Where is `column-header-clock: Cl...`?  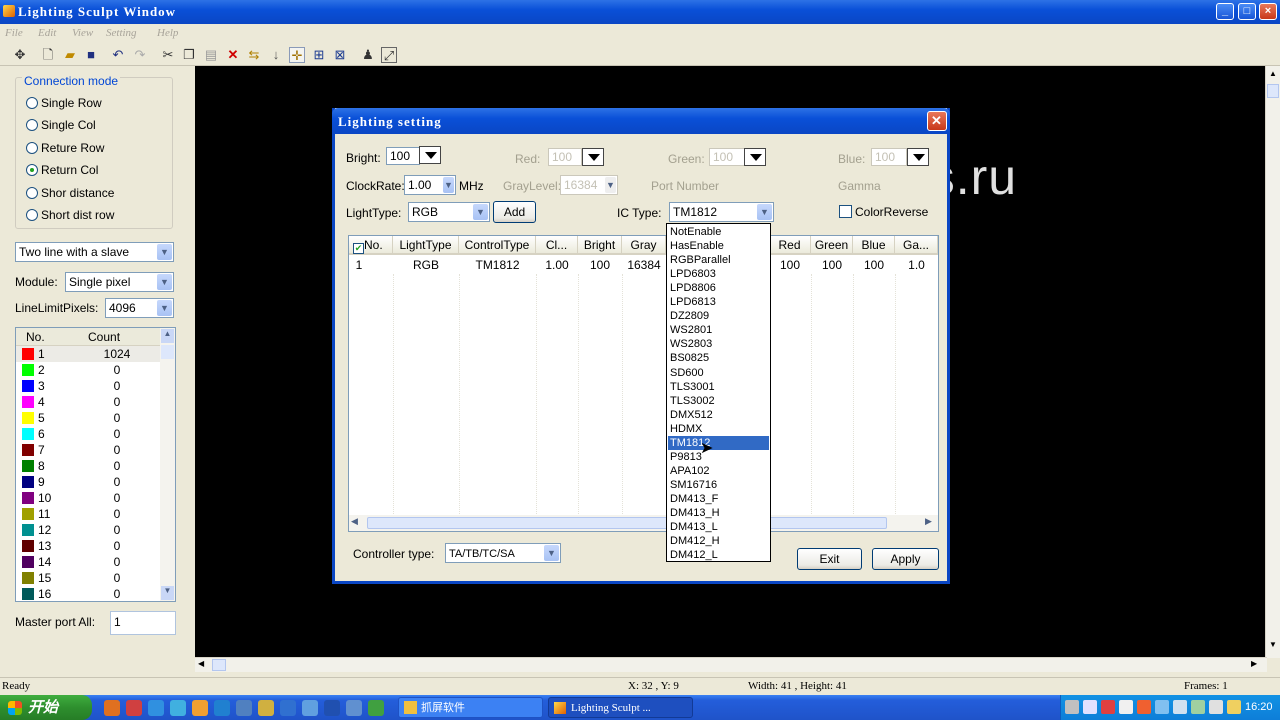
column-header-clock: Cl... is located at coordinates (557, 245).